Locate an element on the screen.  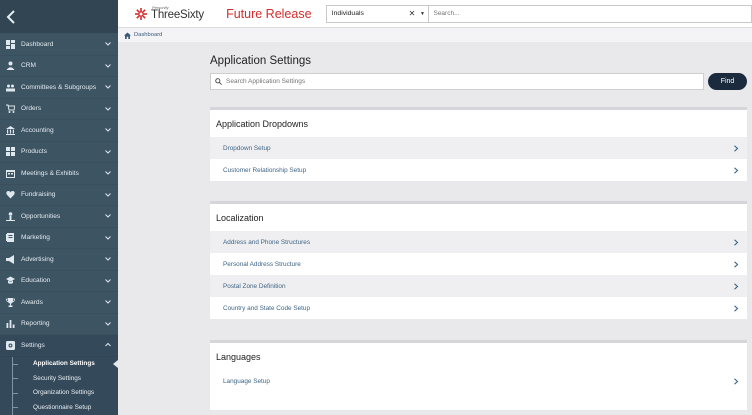
sidebar-item-meetings: Meetings & Exhibits is located at coordinates (59, 174).